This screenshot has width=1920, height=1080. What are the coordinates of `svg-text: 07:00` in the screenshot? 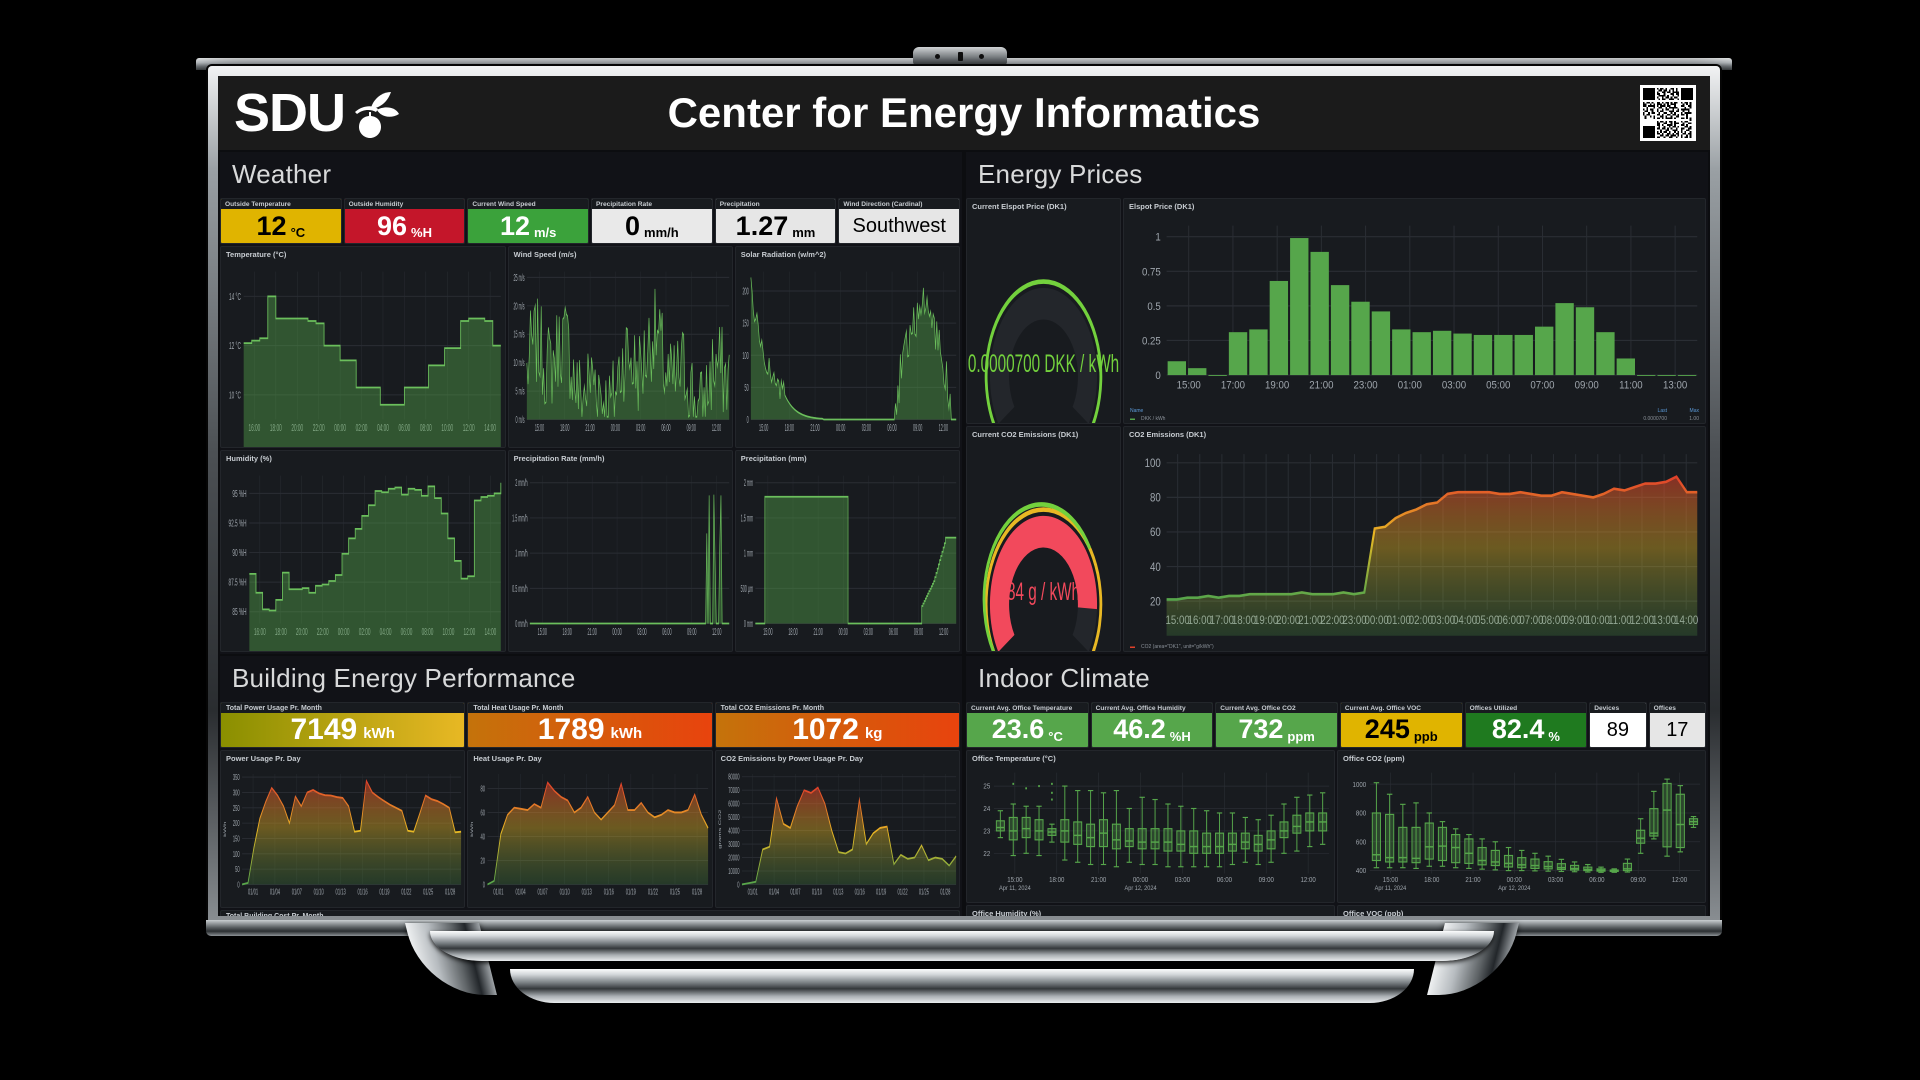 It's located at (1542, 385).